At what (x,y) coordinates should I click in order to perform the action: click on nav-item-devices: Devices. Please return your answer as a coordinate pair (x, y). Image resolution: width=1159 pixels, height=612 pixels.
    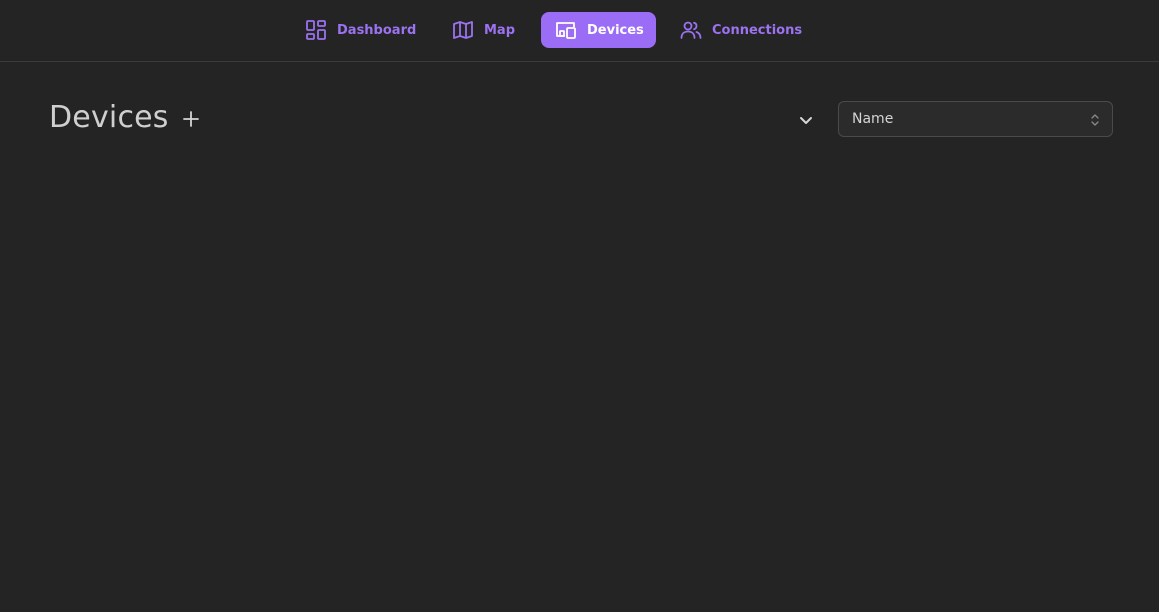
    Looking at the image, I should click on (598, 30).